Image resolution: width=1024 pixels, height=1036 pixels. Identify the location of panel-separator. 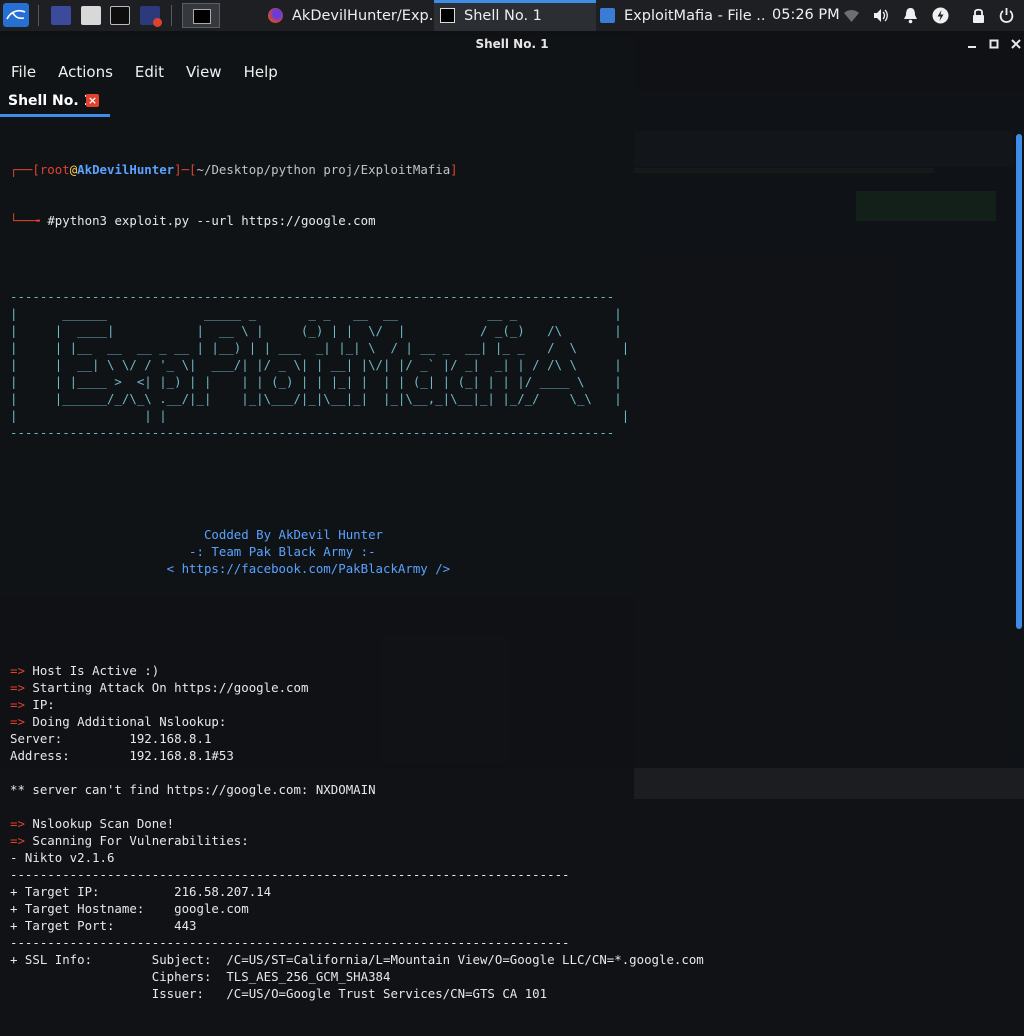
(171, 15).